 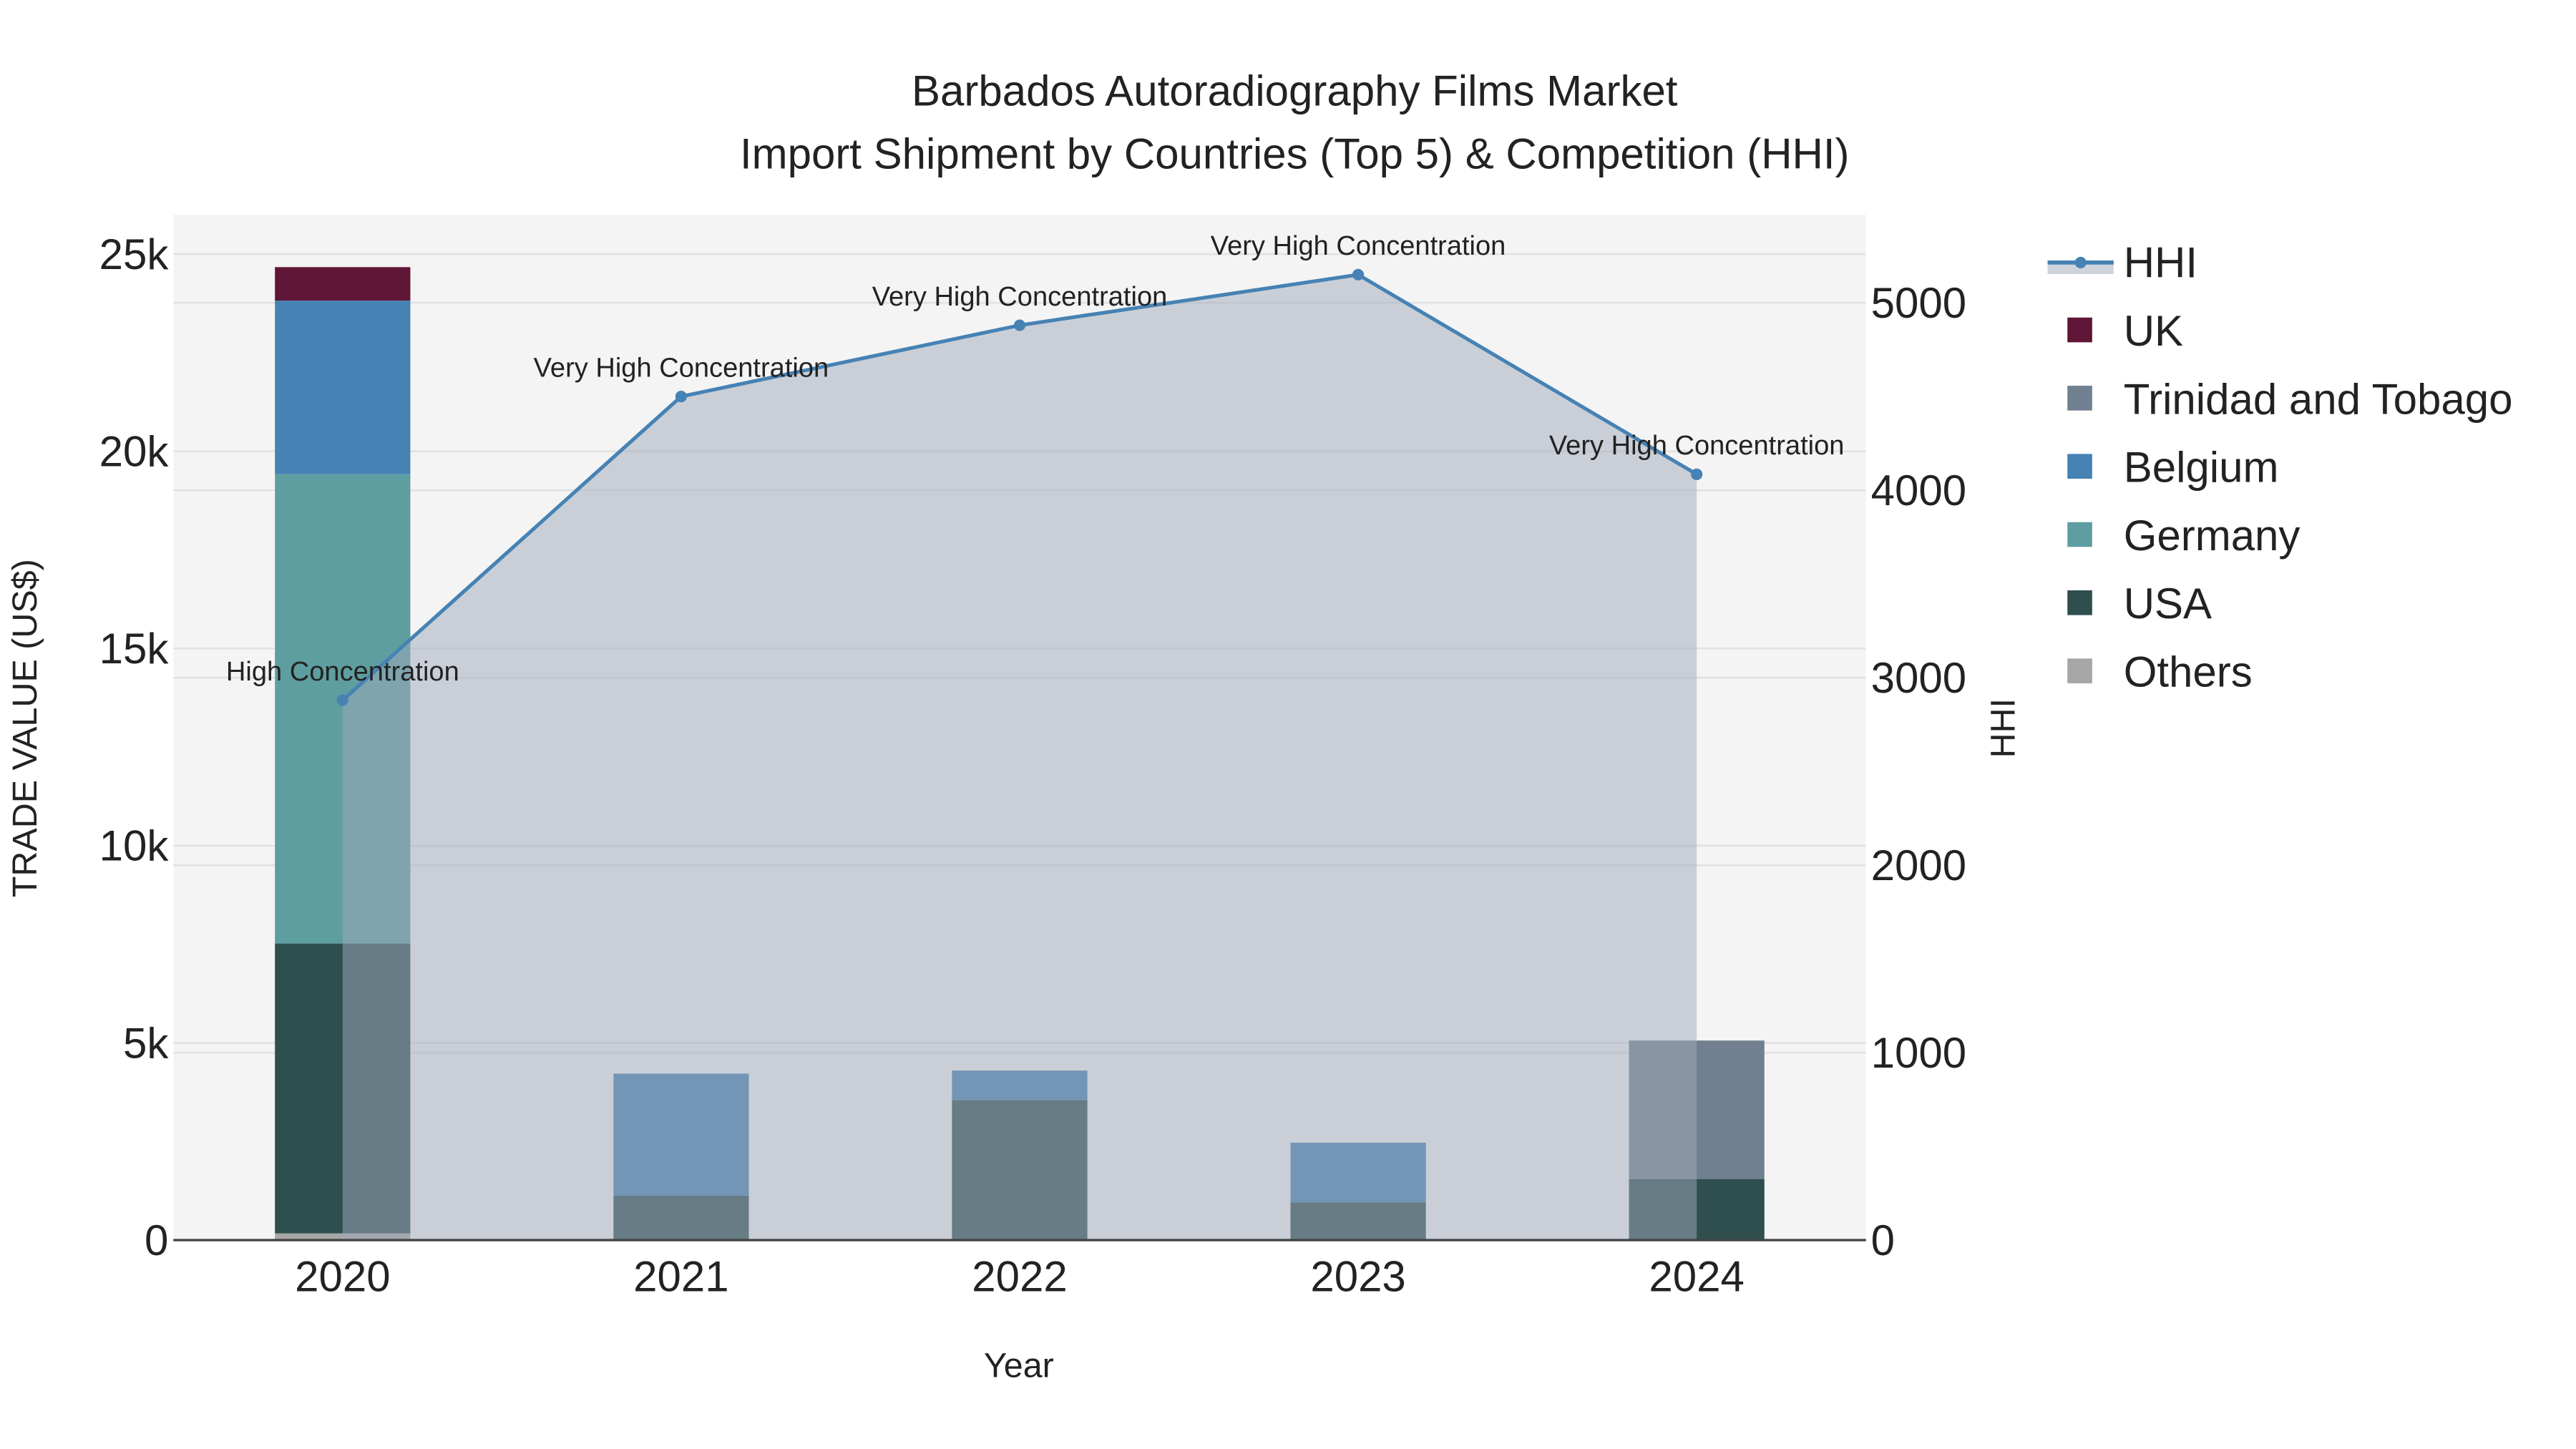 I want to click on y2-axis-title: HHI, so click(x=2003, y=728).